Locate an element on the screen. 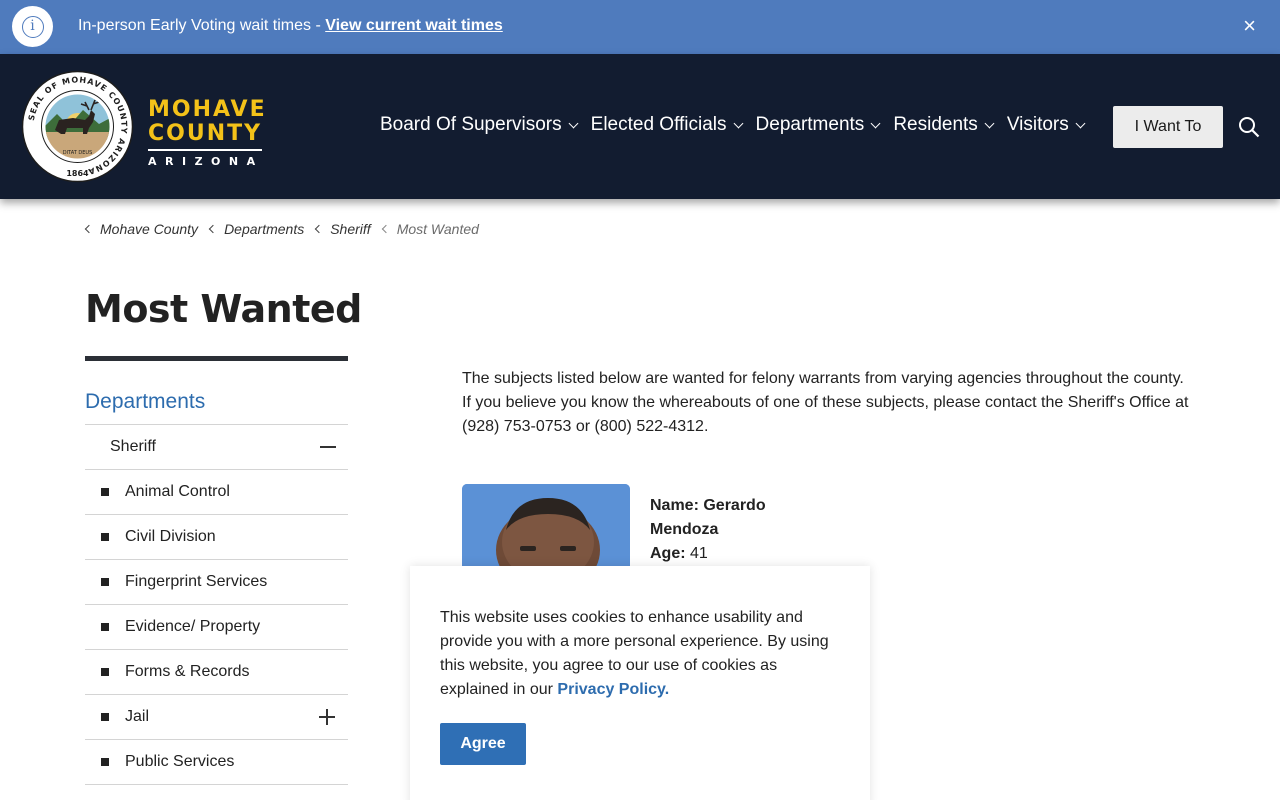  breadcrumb-item-mohave-county: Mohave County is located at coordinates (141, 229).